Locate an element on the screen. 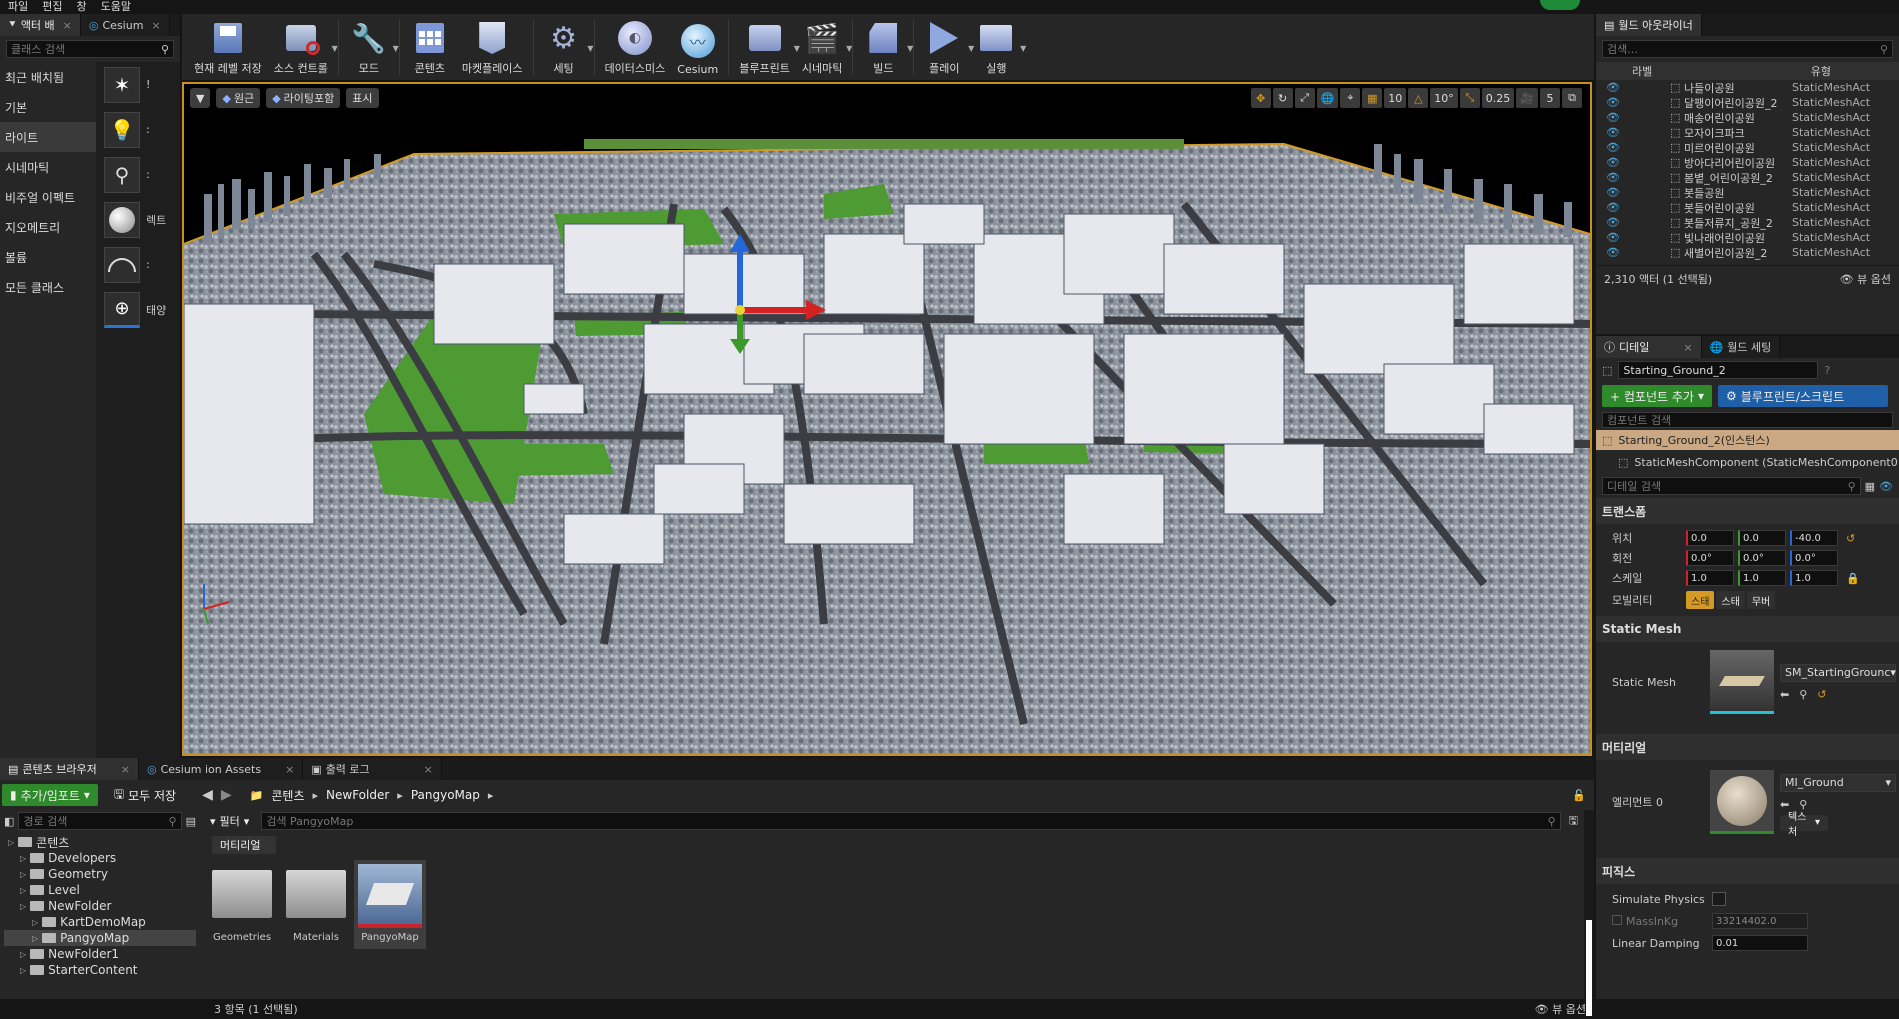  category-visual-effects: 비주얼 이펙트 is located at coordinates (48, 197).